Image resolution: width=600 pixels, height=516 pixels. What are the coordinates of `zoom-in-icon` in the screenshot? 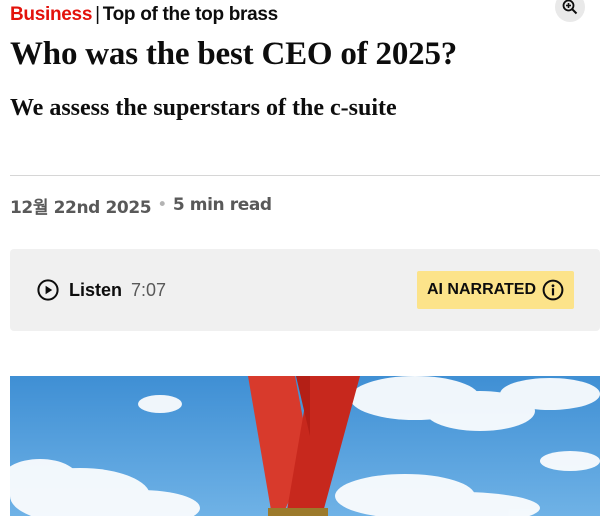 It's located at (570, 7).